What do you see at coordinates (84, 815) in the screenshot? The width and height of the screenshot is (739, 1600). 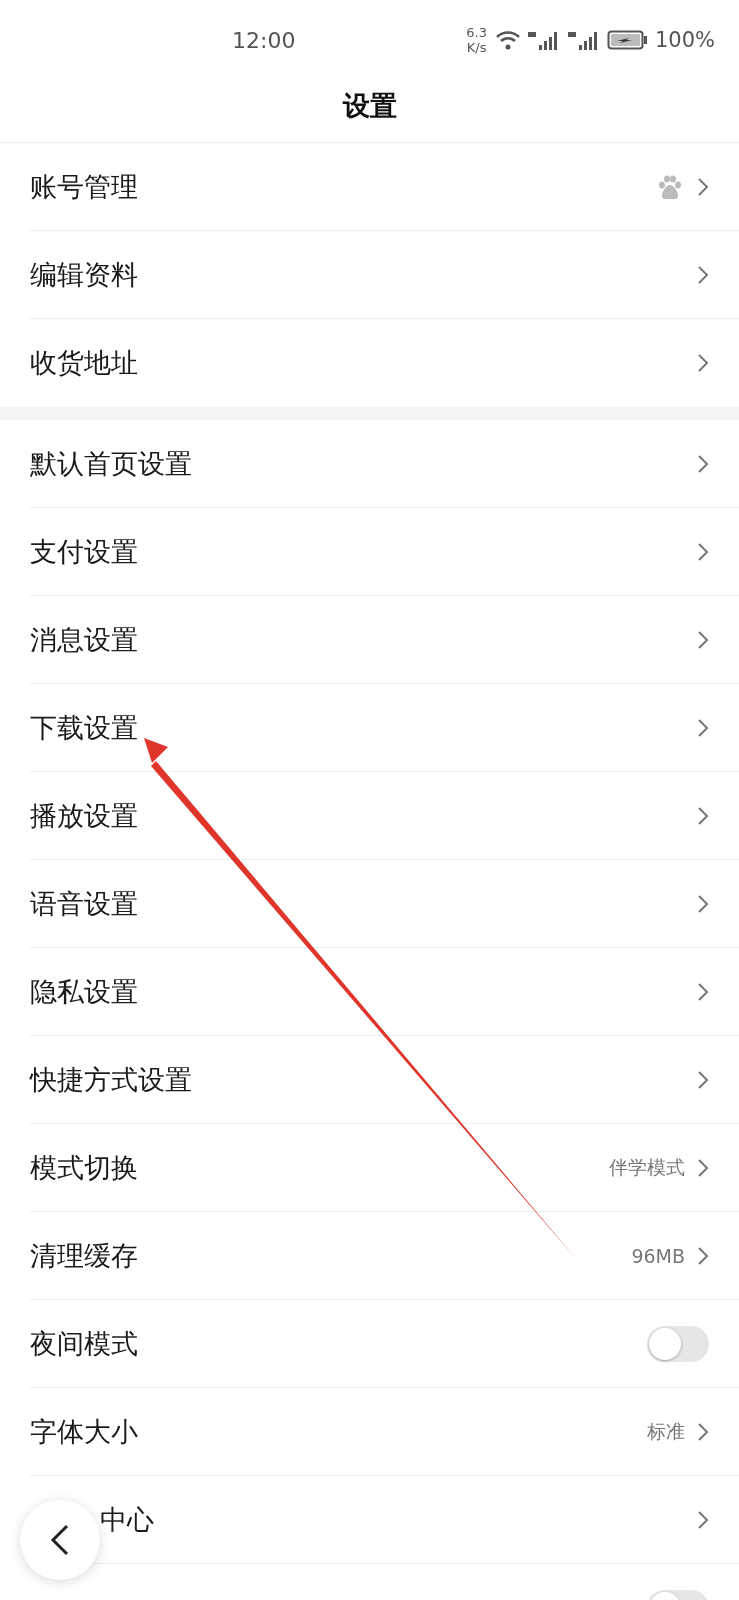 I see `setting-label: 播放设置` at bounding box center [84, 815].